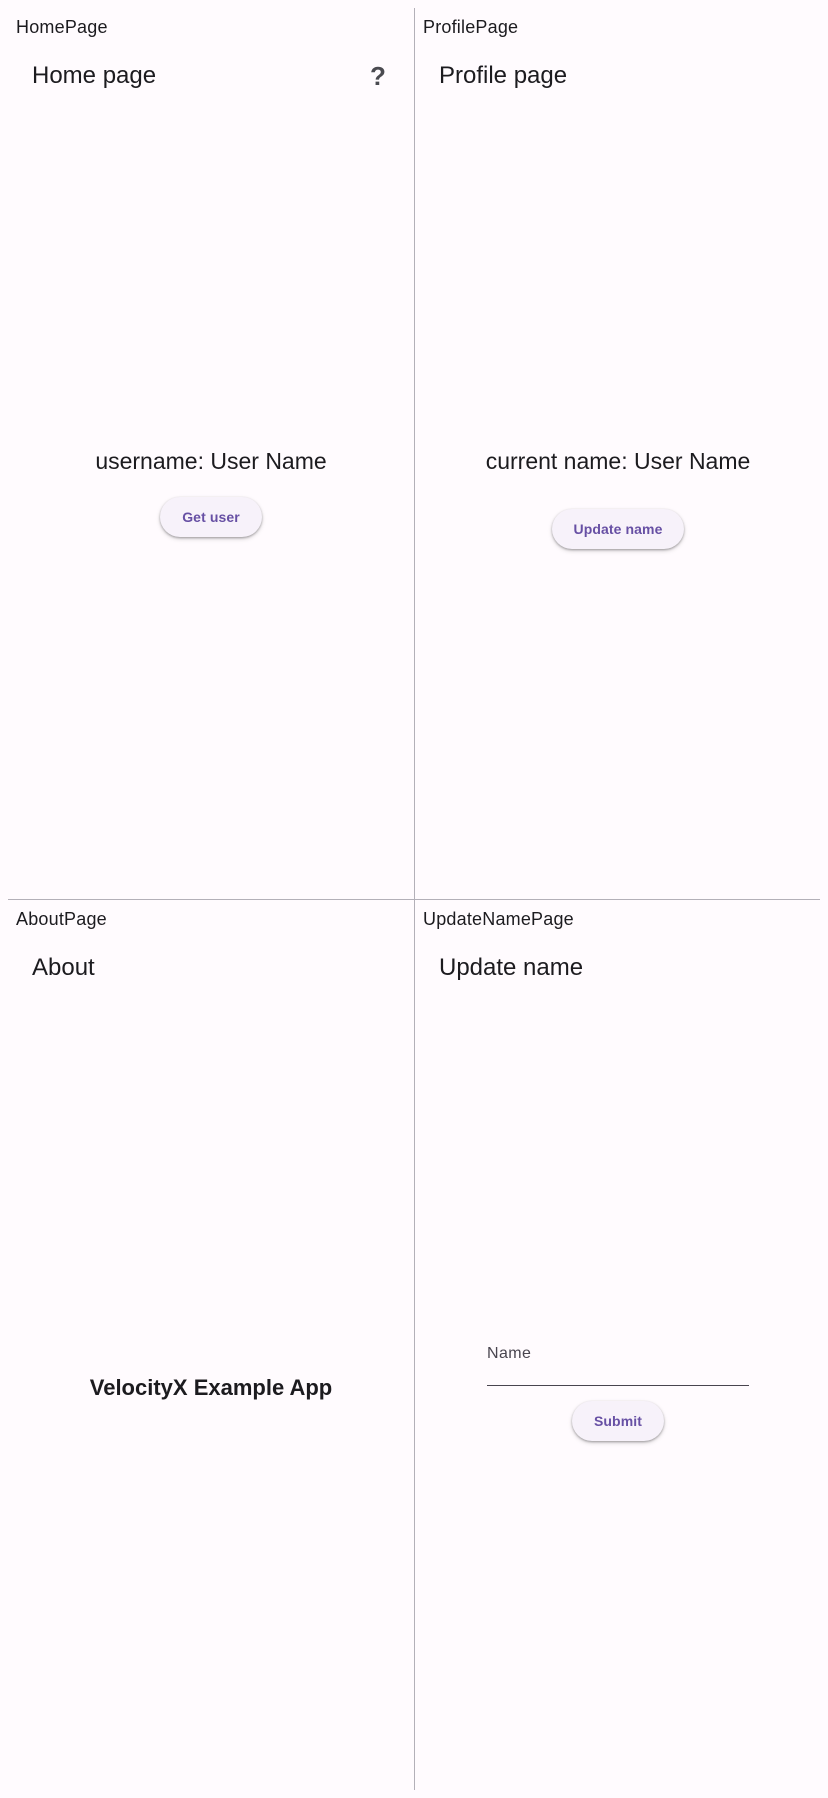  I want to click on username-text: username: User Name, so click(211, 461).